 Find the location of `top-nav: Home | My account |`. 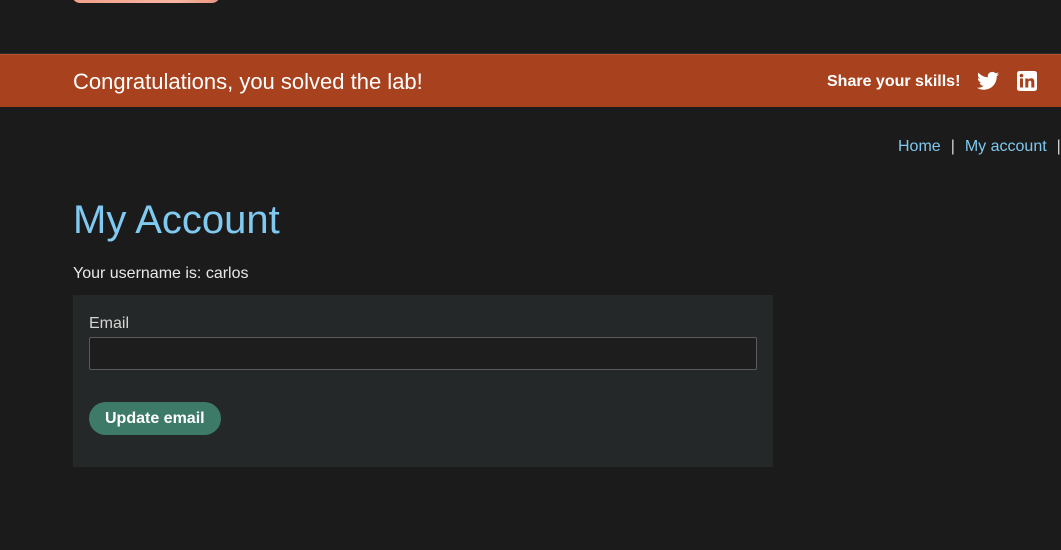

top-nav: Home | My account | is located at coordinates (979, 147).